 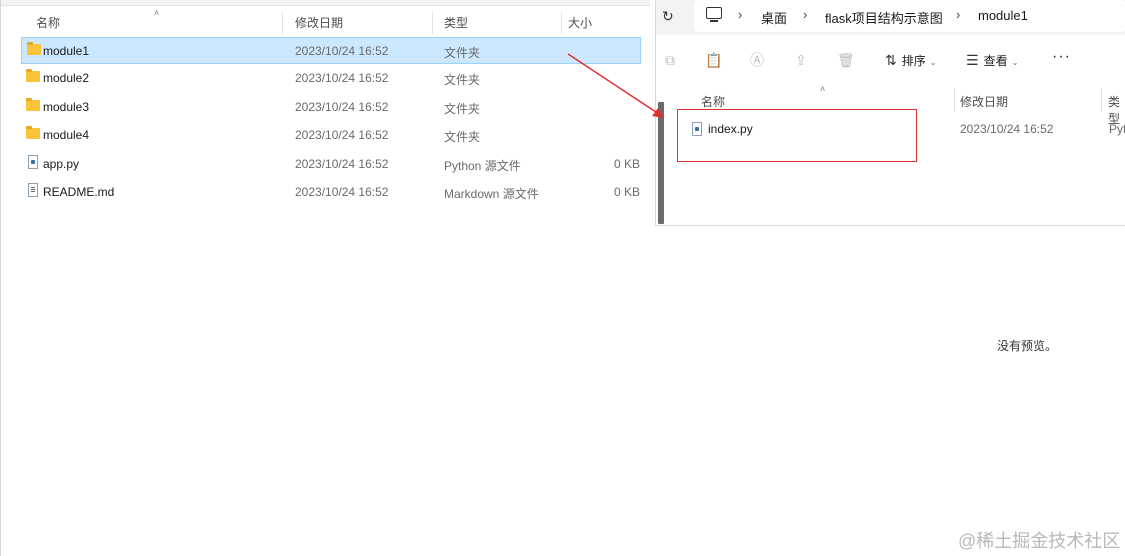 I want to click on left-column-header: ˄ 名称 修改日期 类型 大小, so click(x=325, y=21).